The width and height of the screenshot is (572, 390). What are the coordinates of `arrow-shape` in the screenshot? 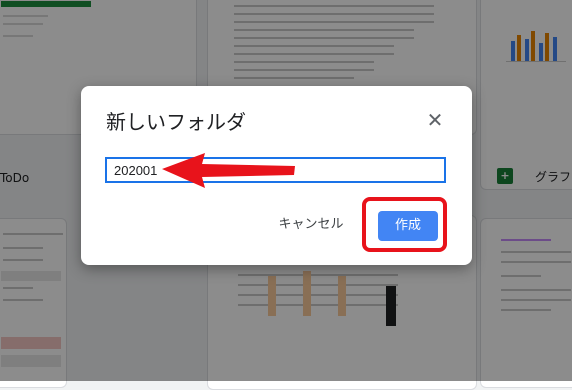 It's located at (228, 170).